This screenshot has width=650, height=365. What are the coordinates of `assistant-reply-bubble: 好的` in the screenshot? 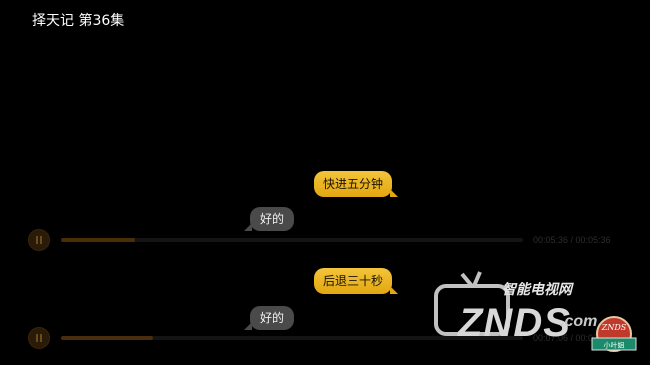 It's located at (269, 219).